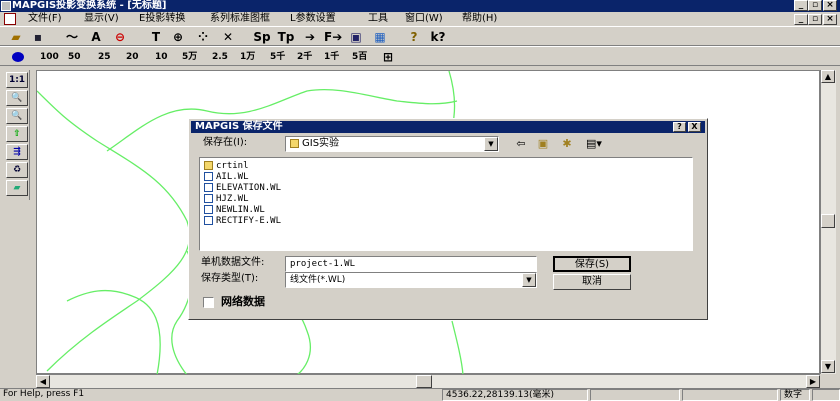  What do you see at coordinates (45, 19) in the screenshot?
I see `menu-file: 文件(F)` at bounding box center [45, 19].